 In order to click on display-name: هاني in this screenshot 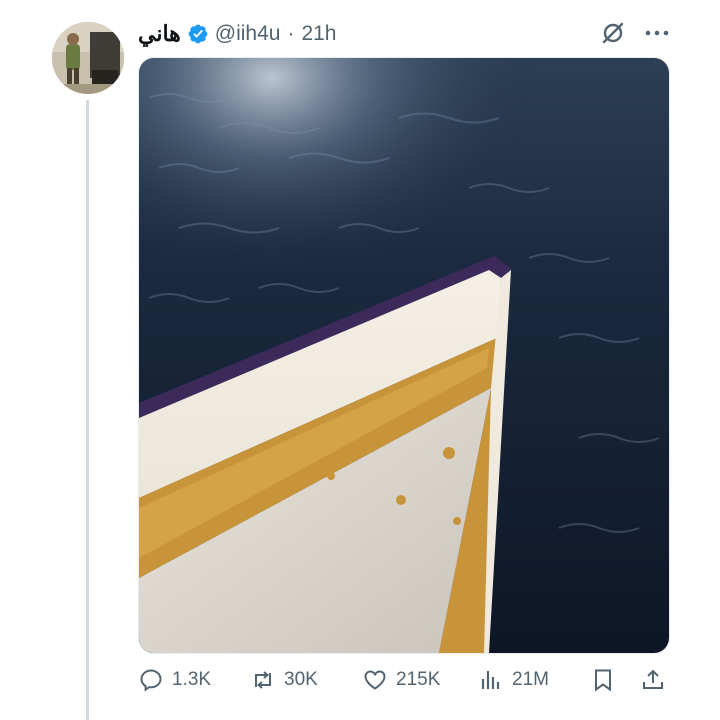, I will do `click(159, 34)`.